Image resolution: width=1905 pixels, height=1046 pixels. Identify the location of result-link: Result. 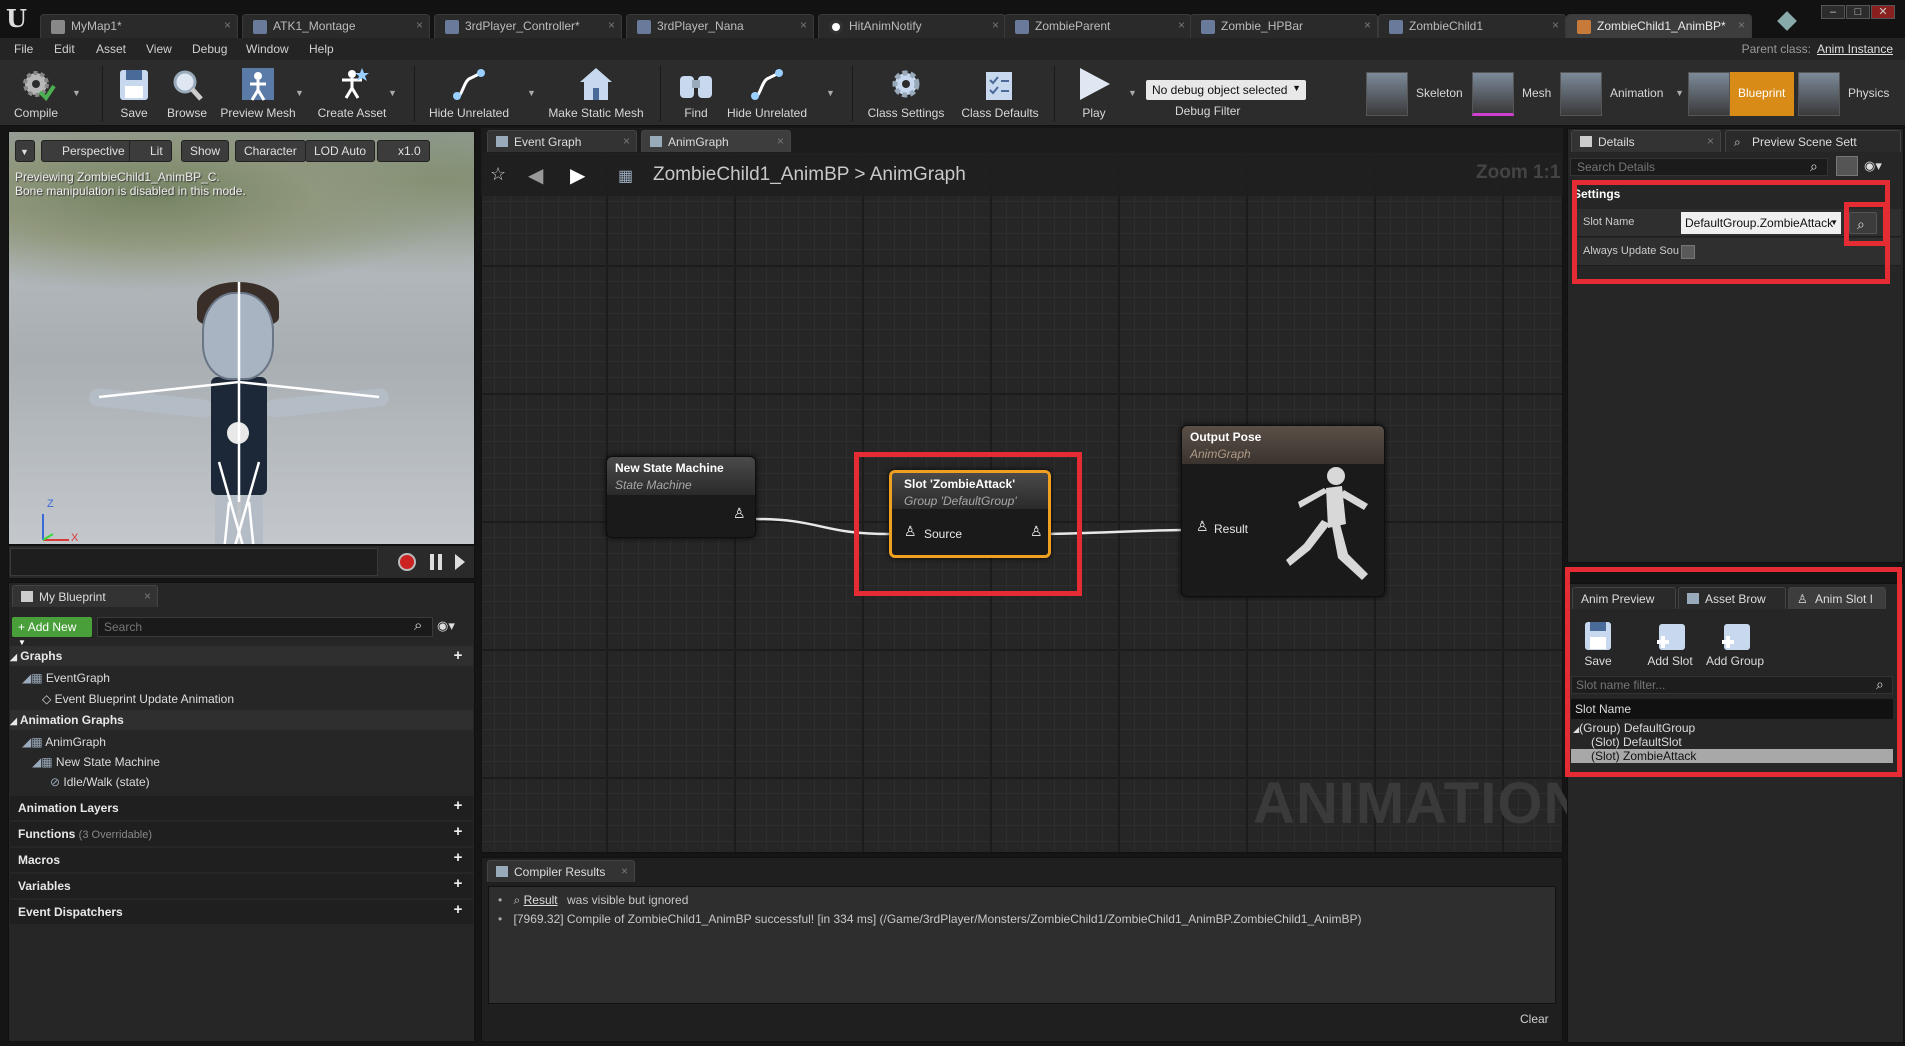
(541, 900).